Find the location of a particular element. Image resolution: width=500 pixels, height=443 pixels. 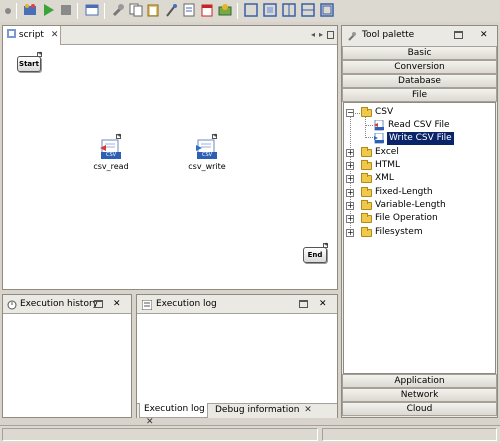

run-icon is located at coordinates (48, 10).